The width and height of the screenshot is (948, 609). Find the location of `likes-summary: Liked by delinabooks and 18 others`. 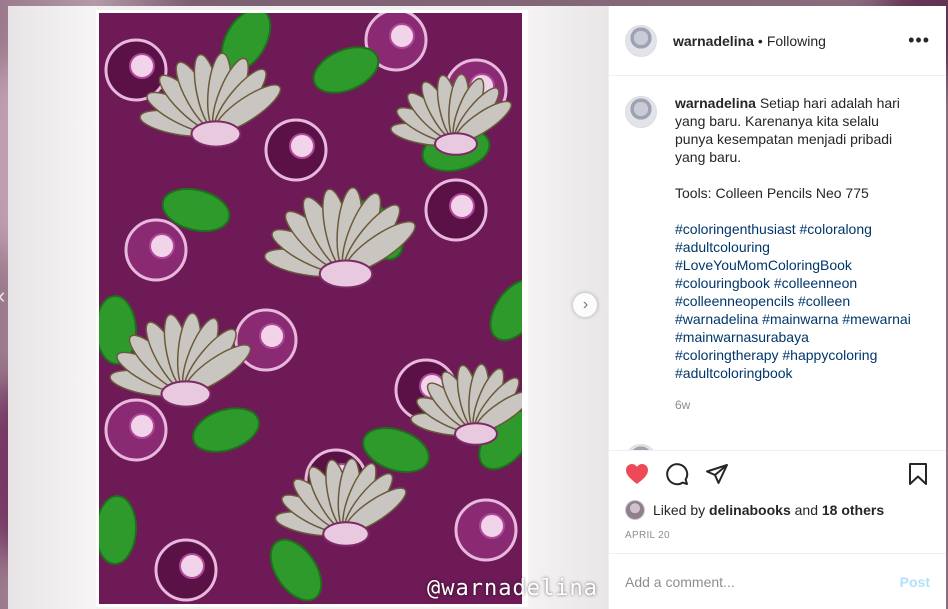

likes-summary: Liked by delinabooks and 18 others is located at coordinates (777, 510).